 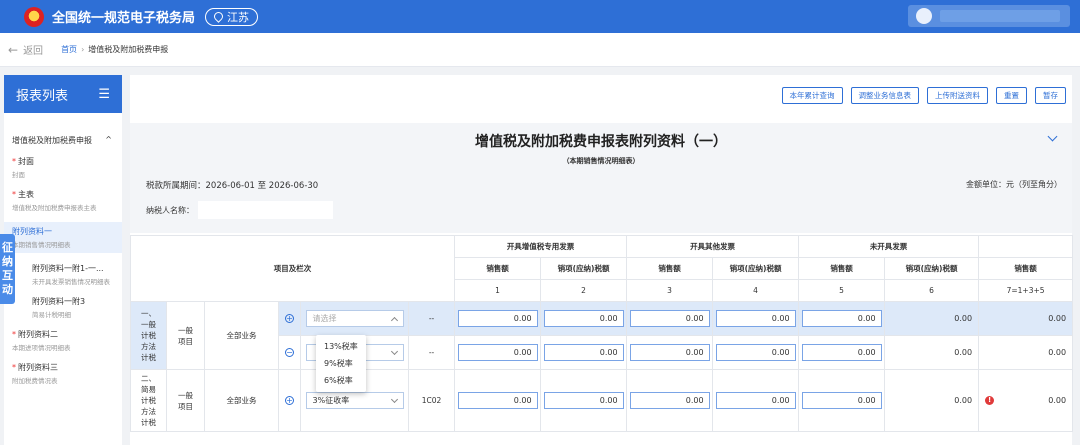 What do you see at coordinates (63, 373) in the screenshot?
I see `sidebar-item-schedule3: * 附列资料三 附加税费情况表` at bounding box center [63, 373].